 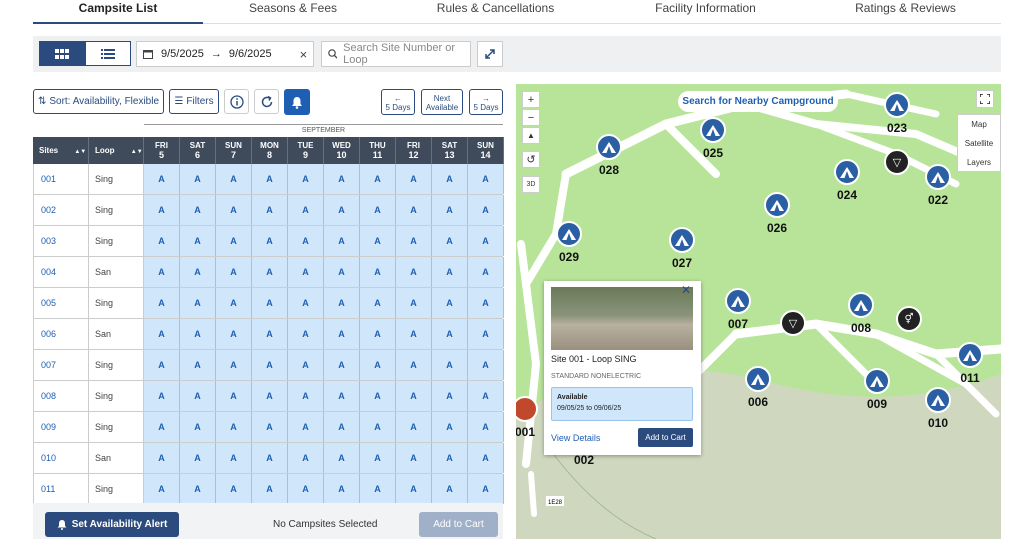 I want to click on site-link: 011, so click(x=61, y=489).